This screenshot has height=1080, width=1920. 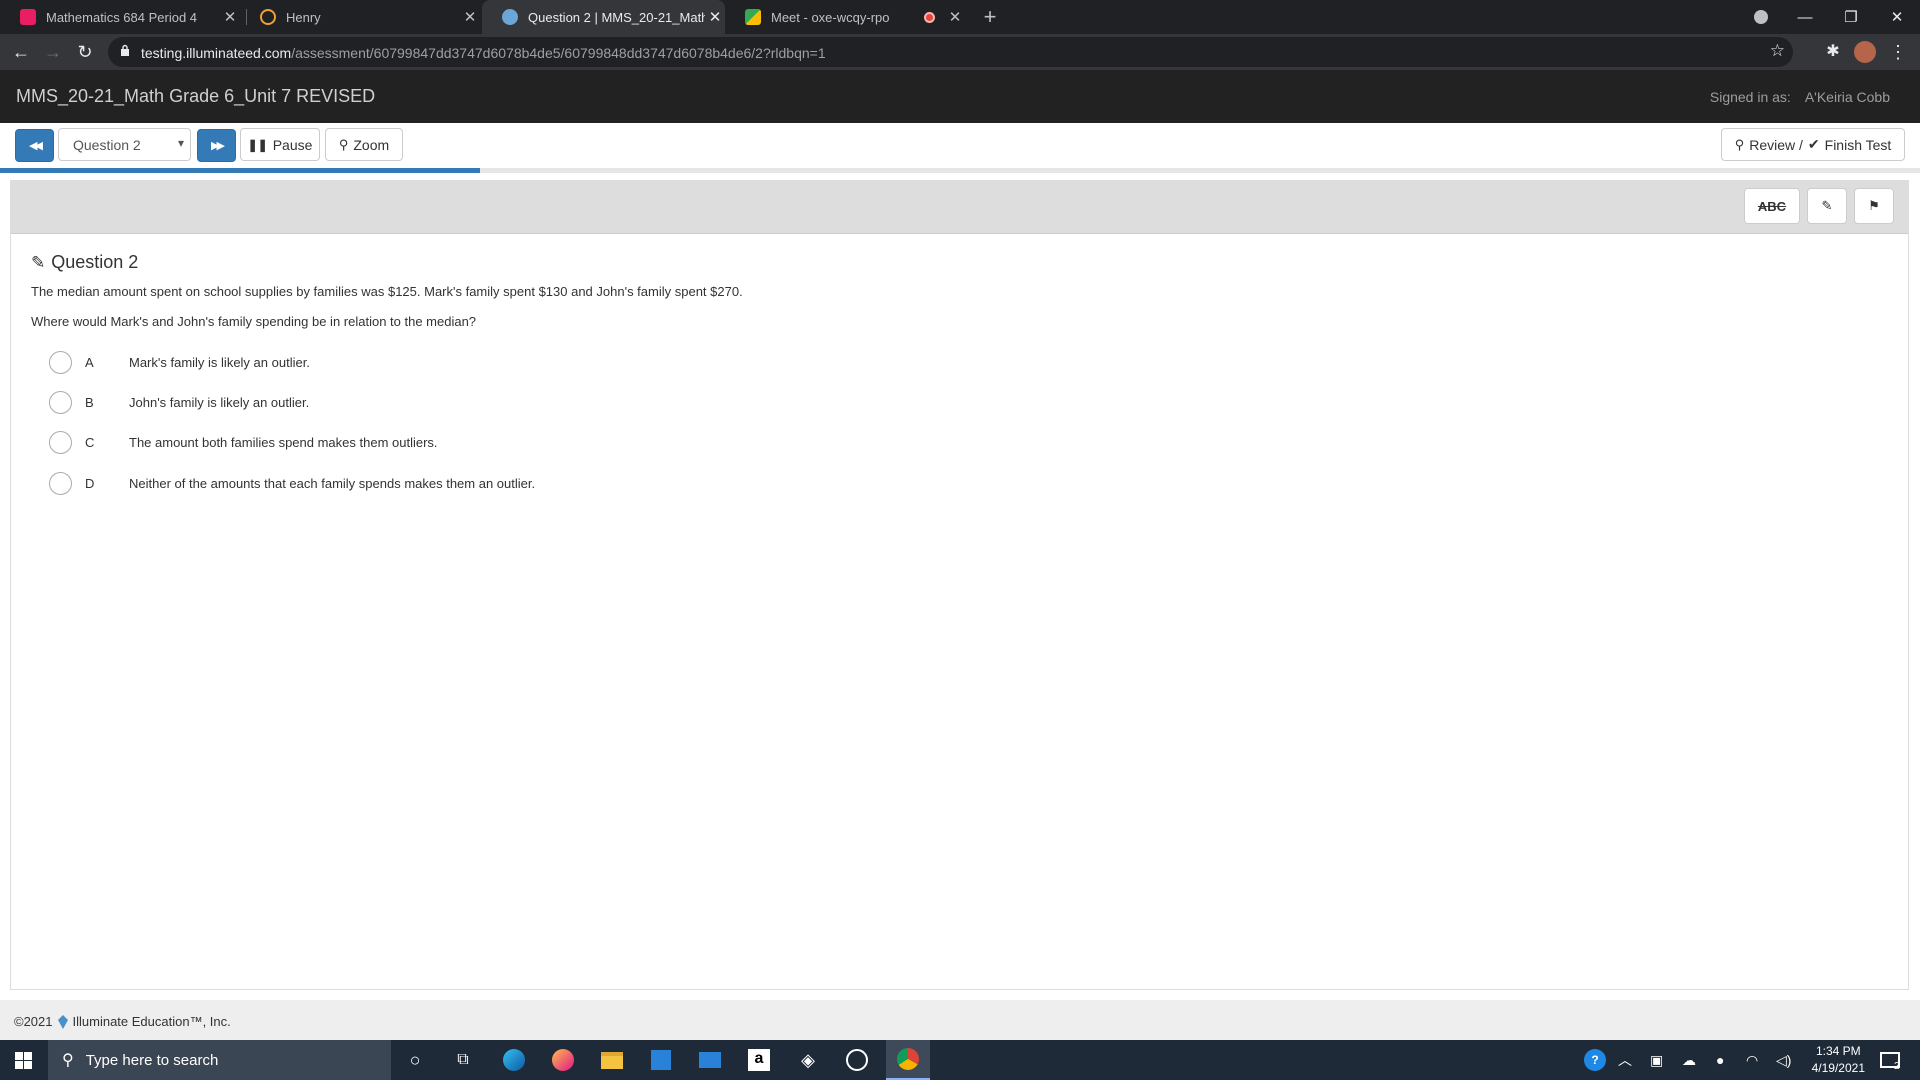 What do you see at coordinates (1720, 1060) in the screenshot?
I see `microphone-icon: ●` at bounding box center [1720, 1060].